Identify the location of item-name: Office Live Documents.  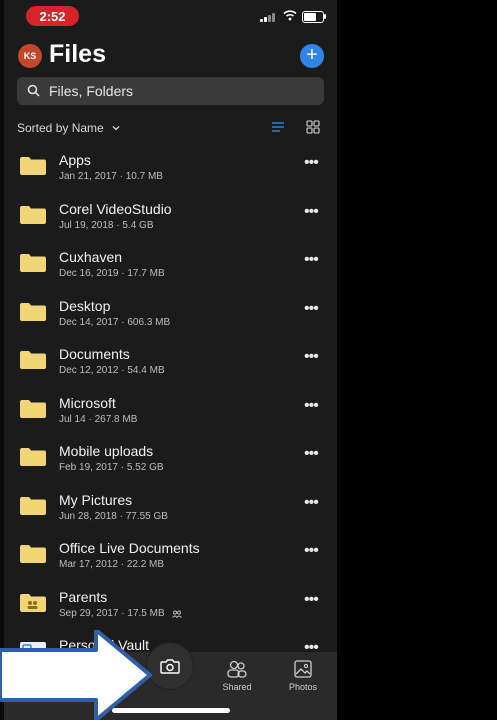
(129, 548).